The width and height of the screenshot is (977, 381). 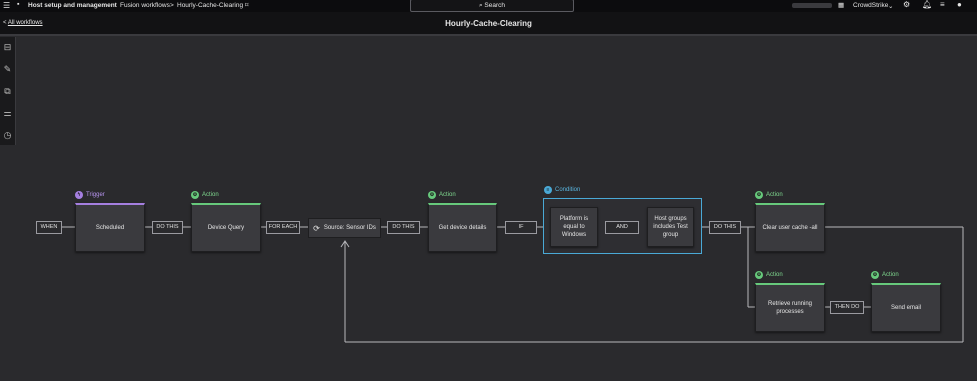 What do you see at coordinates (79, 195) in the screenshot?
I see `lightning-icon: ϟ` at bounding box center [79, 195].